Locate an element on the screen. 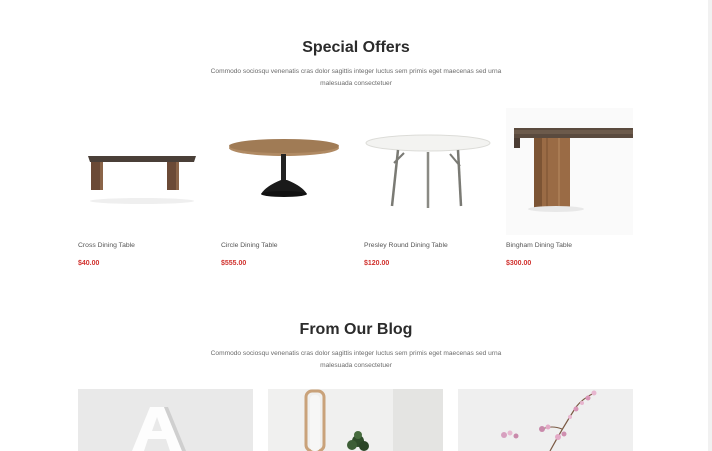 This screenshot has width=712, height=451. page-scrollbar is located at coordinates (710, 225).